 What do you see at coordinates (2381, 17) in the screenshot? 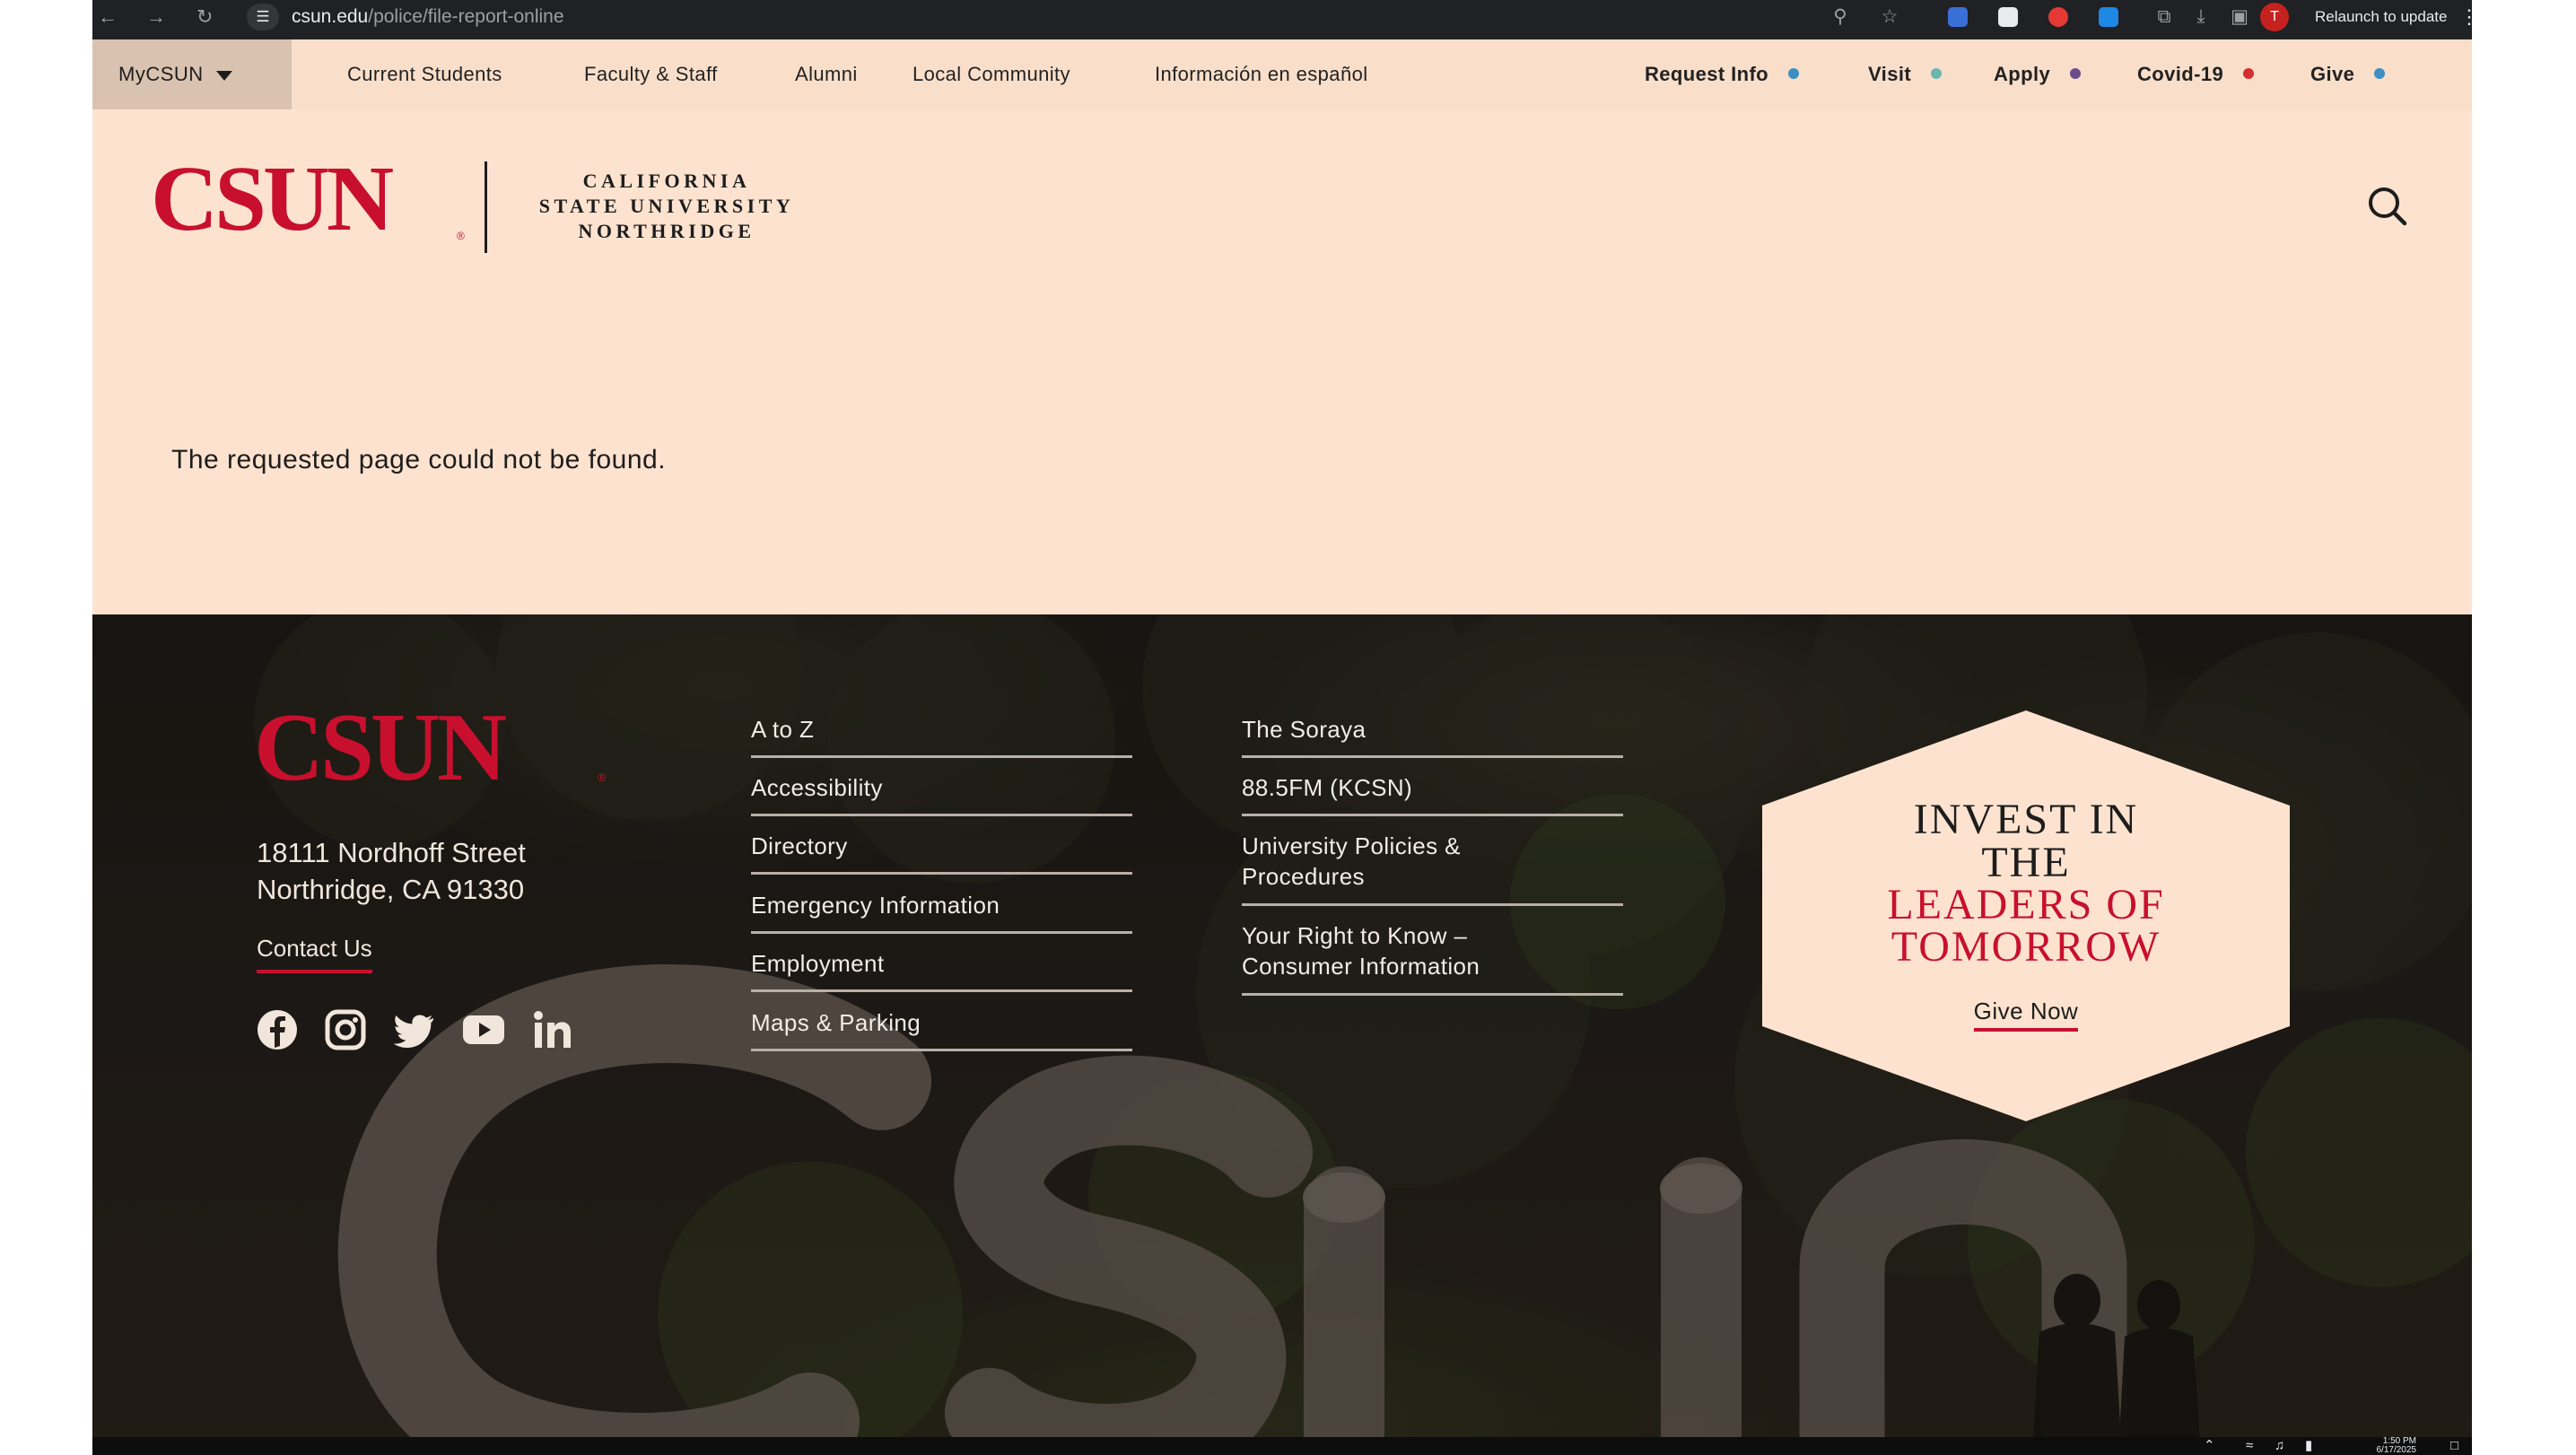
I see `relaunch-button: Relaunch to update` at bounding box center [2381, 17].